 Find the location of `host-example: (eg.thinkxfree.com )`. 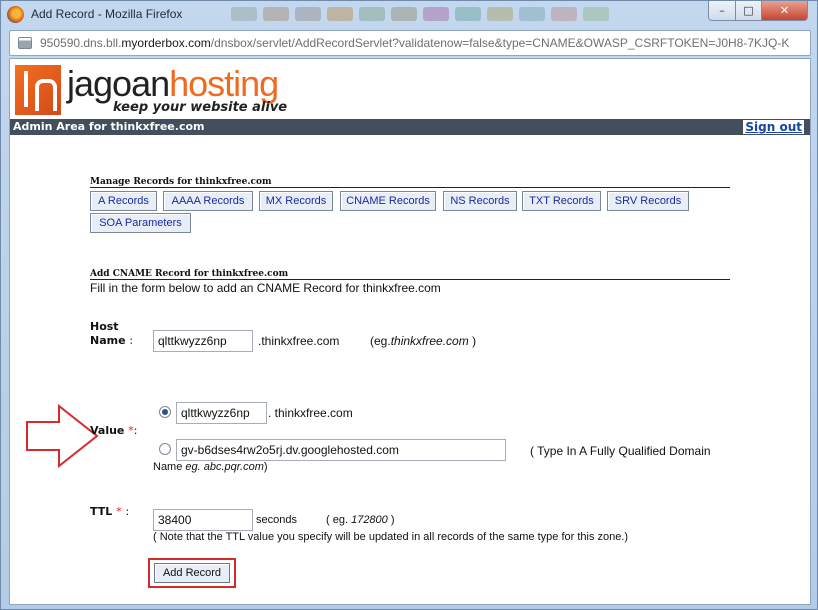

host-example: (eg.thinkxfree.com ) is located at coordinates (423, 341).